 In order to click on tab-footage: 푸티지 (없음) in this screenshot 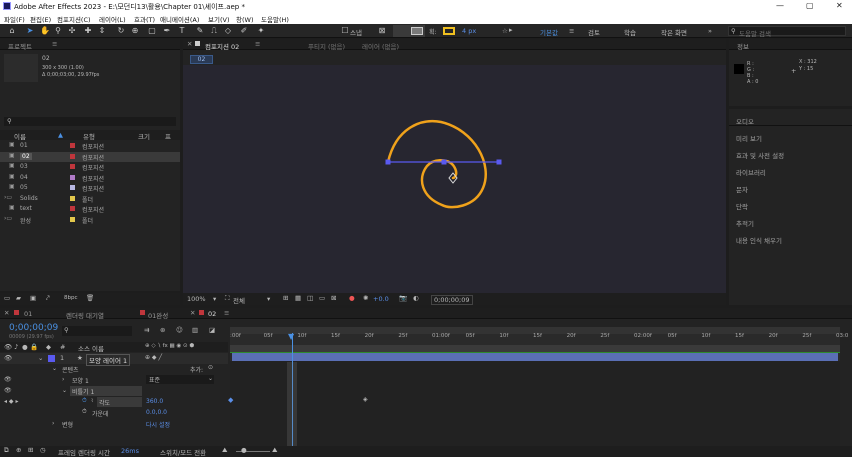, I will do `click(326, 46)`.